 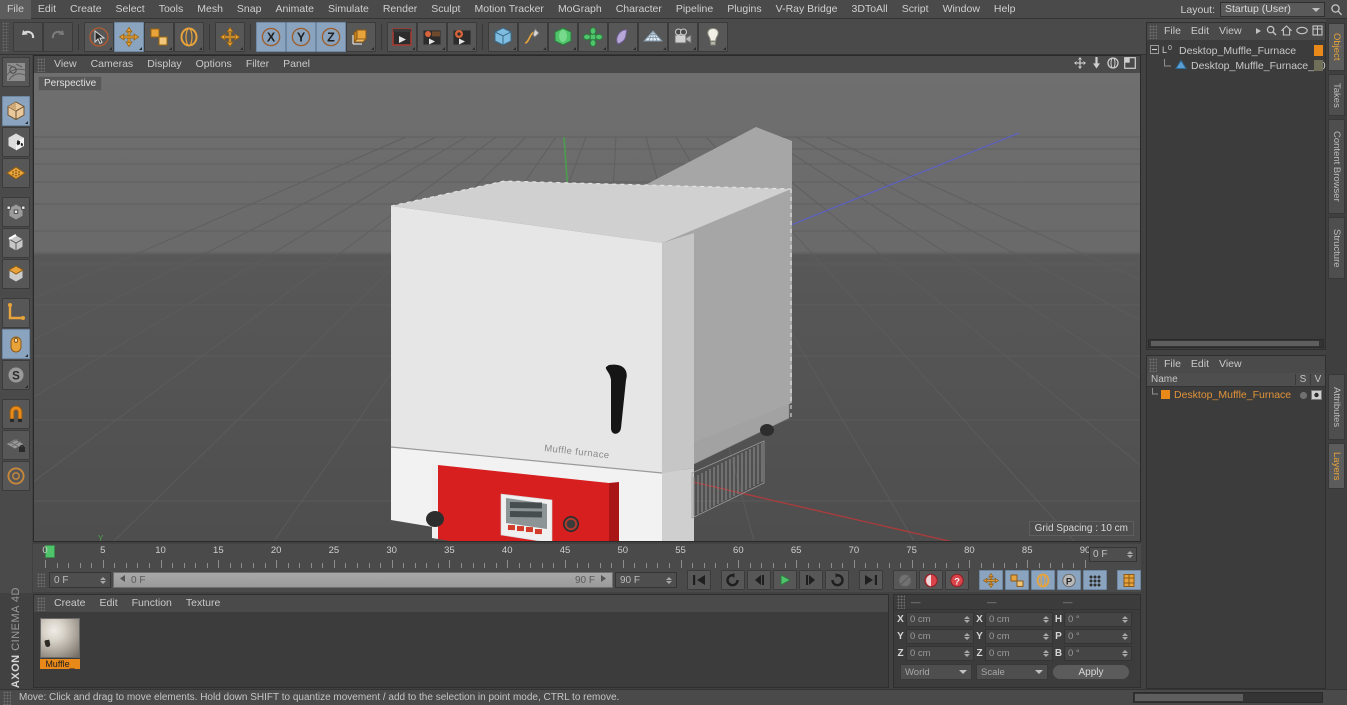 What do you see at coordinates (257, 64) in the screenshot?
I see `viewport-menu-filter: Filter` at bounding box center [257, 64].